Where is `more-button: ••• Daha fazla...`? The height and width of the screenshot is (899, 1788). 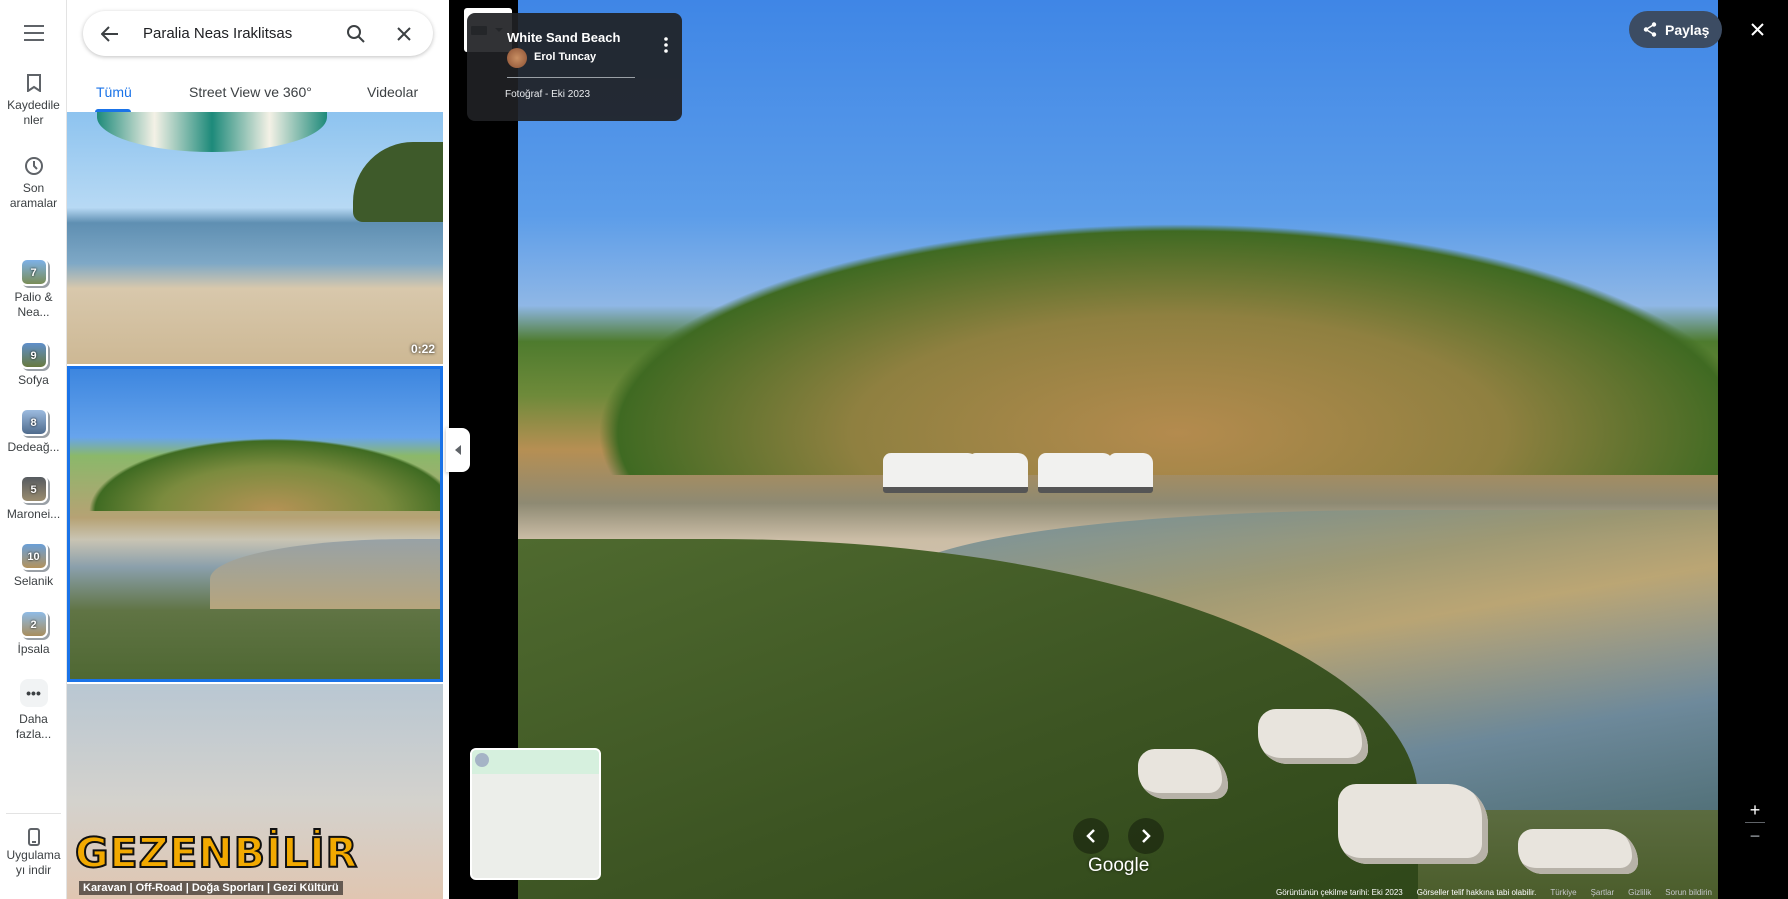
more-button: ••• Daha fazla... is located at coordinates (33, 710).